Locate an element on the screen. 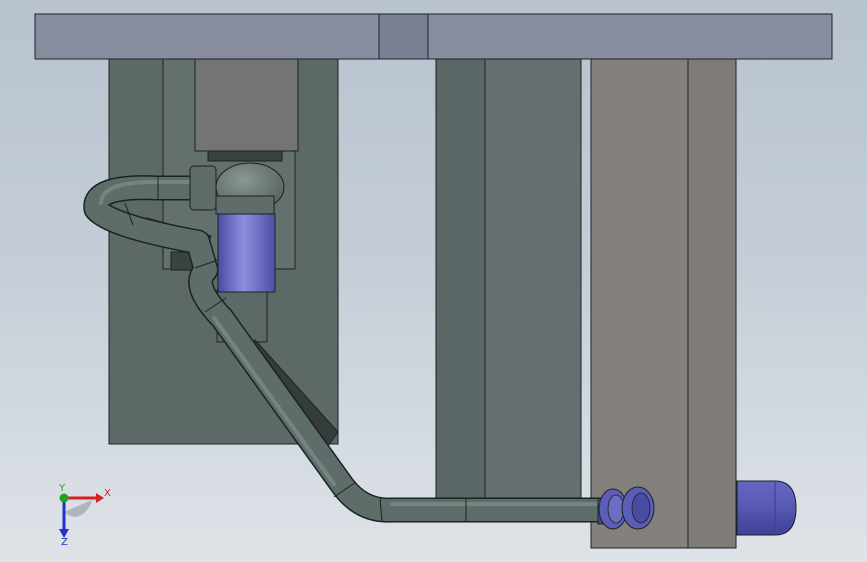 This screenshot has width=867, height=562. z-axis-label: Z is located at coordinates (64, 541).